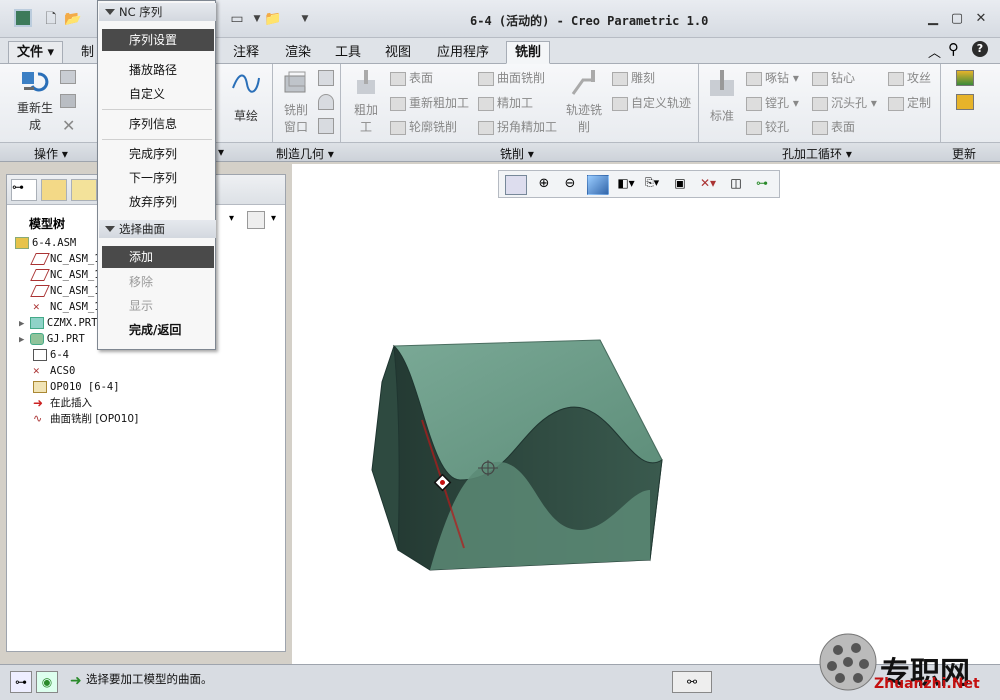  What do you see at coordinates (298, 52) in the screenshot?
I see `tab-render: 渲染` at bounding box center [298, 52].